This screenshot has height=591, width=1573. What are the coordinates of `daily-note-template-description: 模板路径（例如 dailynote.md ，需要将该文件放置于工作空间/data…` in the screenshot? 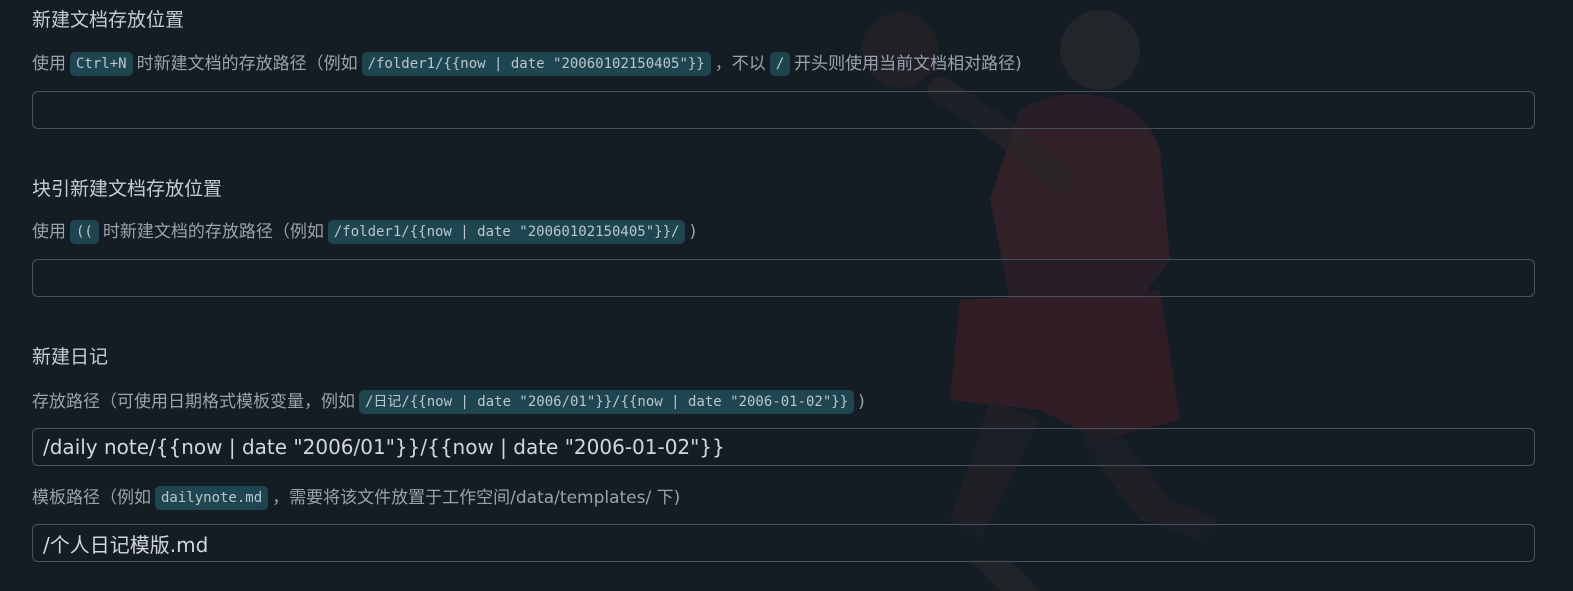 It's located at (356, 498).